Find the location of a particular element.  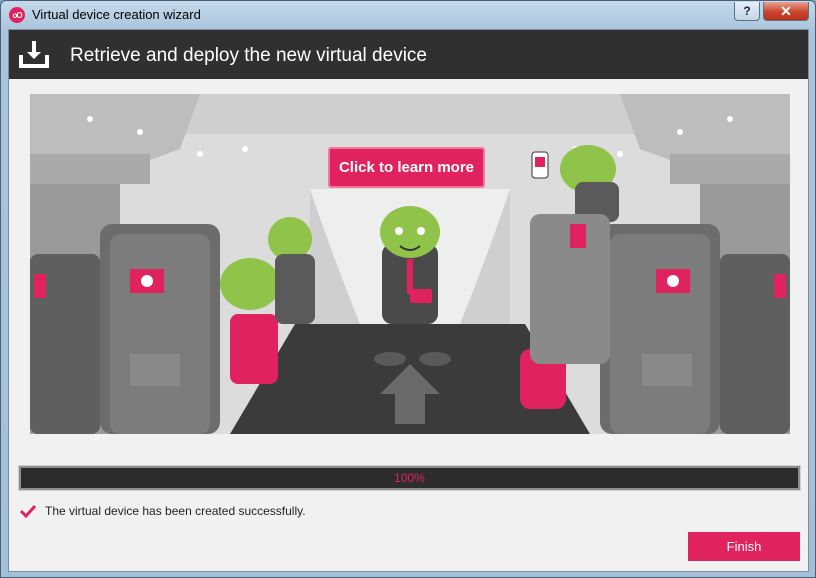

progress-bar: 100% is located at coordinates (409, 478).